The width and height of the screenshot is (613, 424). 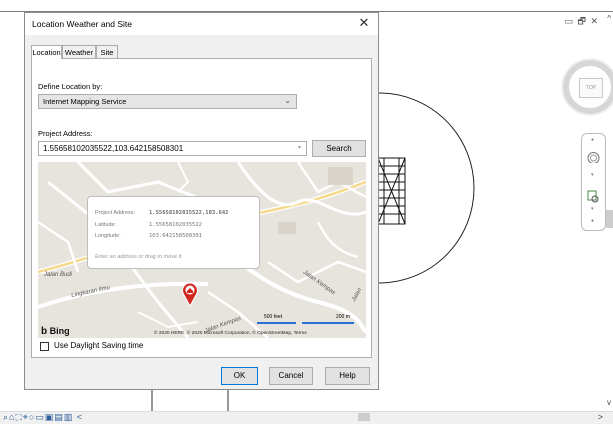 I want to click on daylight-saving-checkbox, so click(x=44, y=346).